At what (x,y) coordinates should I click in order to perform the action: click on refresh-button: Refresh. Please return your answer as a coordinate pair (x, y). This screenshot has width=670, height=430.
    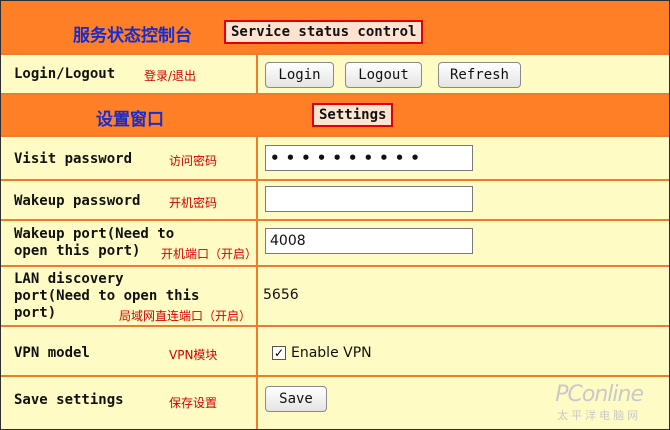
    Looking at the image, I should click on (479, 75).